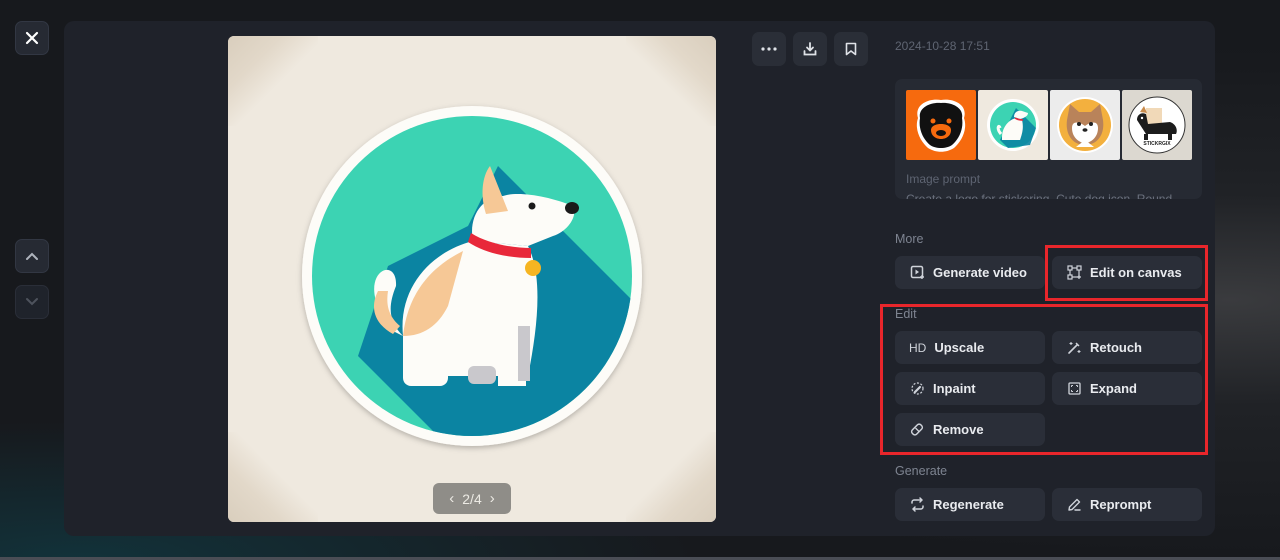 This screenshot has width=1280, height=560. I want to click on expand-button: Expand, so click(1127, 388).